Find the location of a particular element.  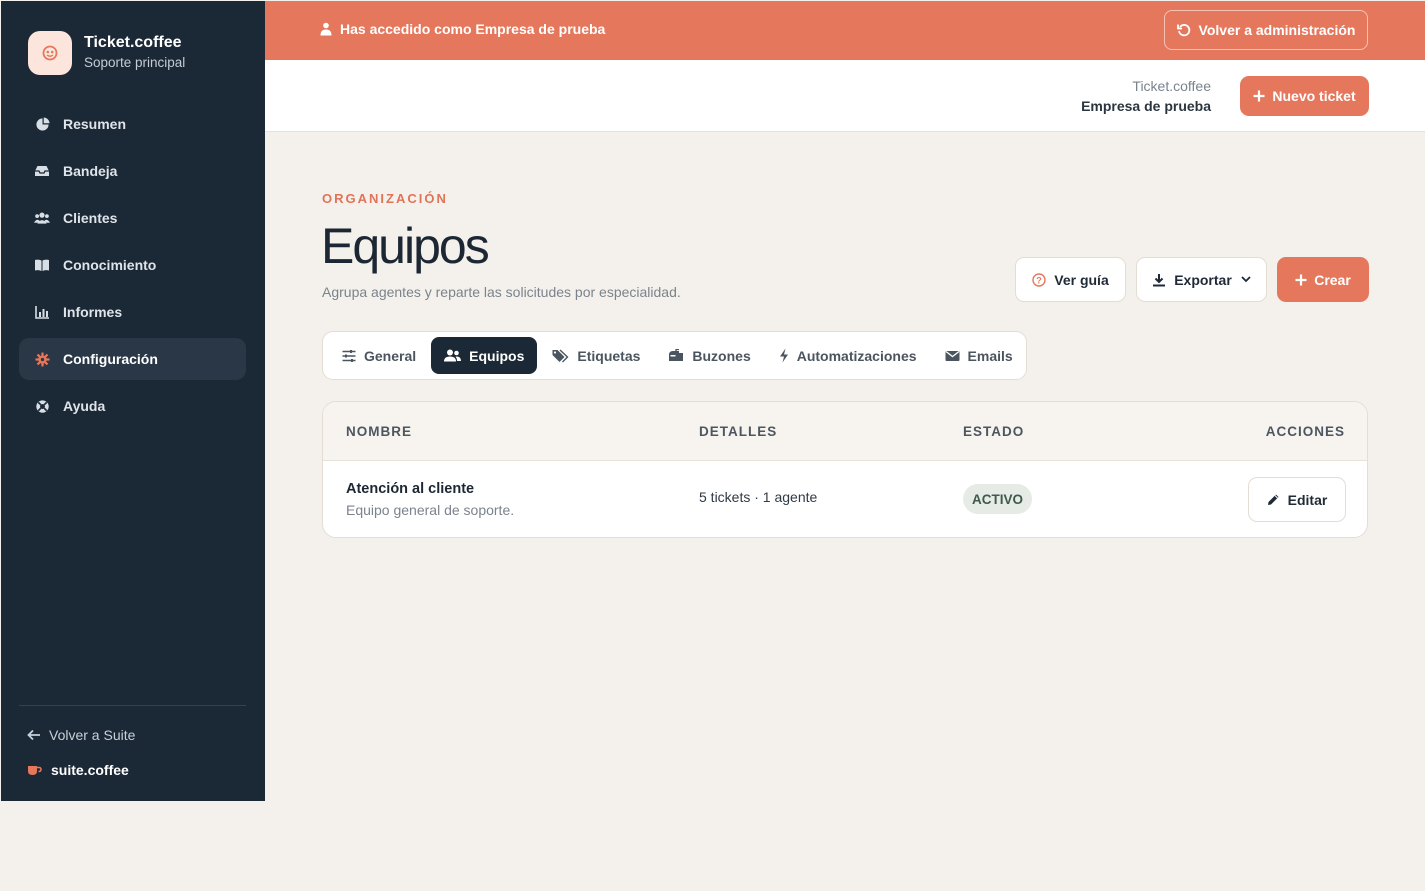

sidebar-divider is located at coordinates (132, 705).